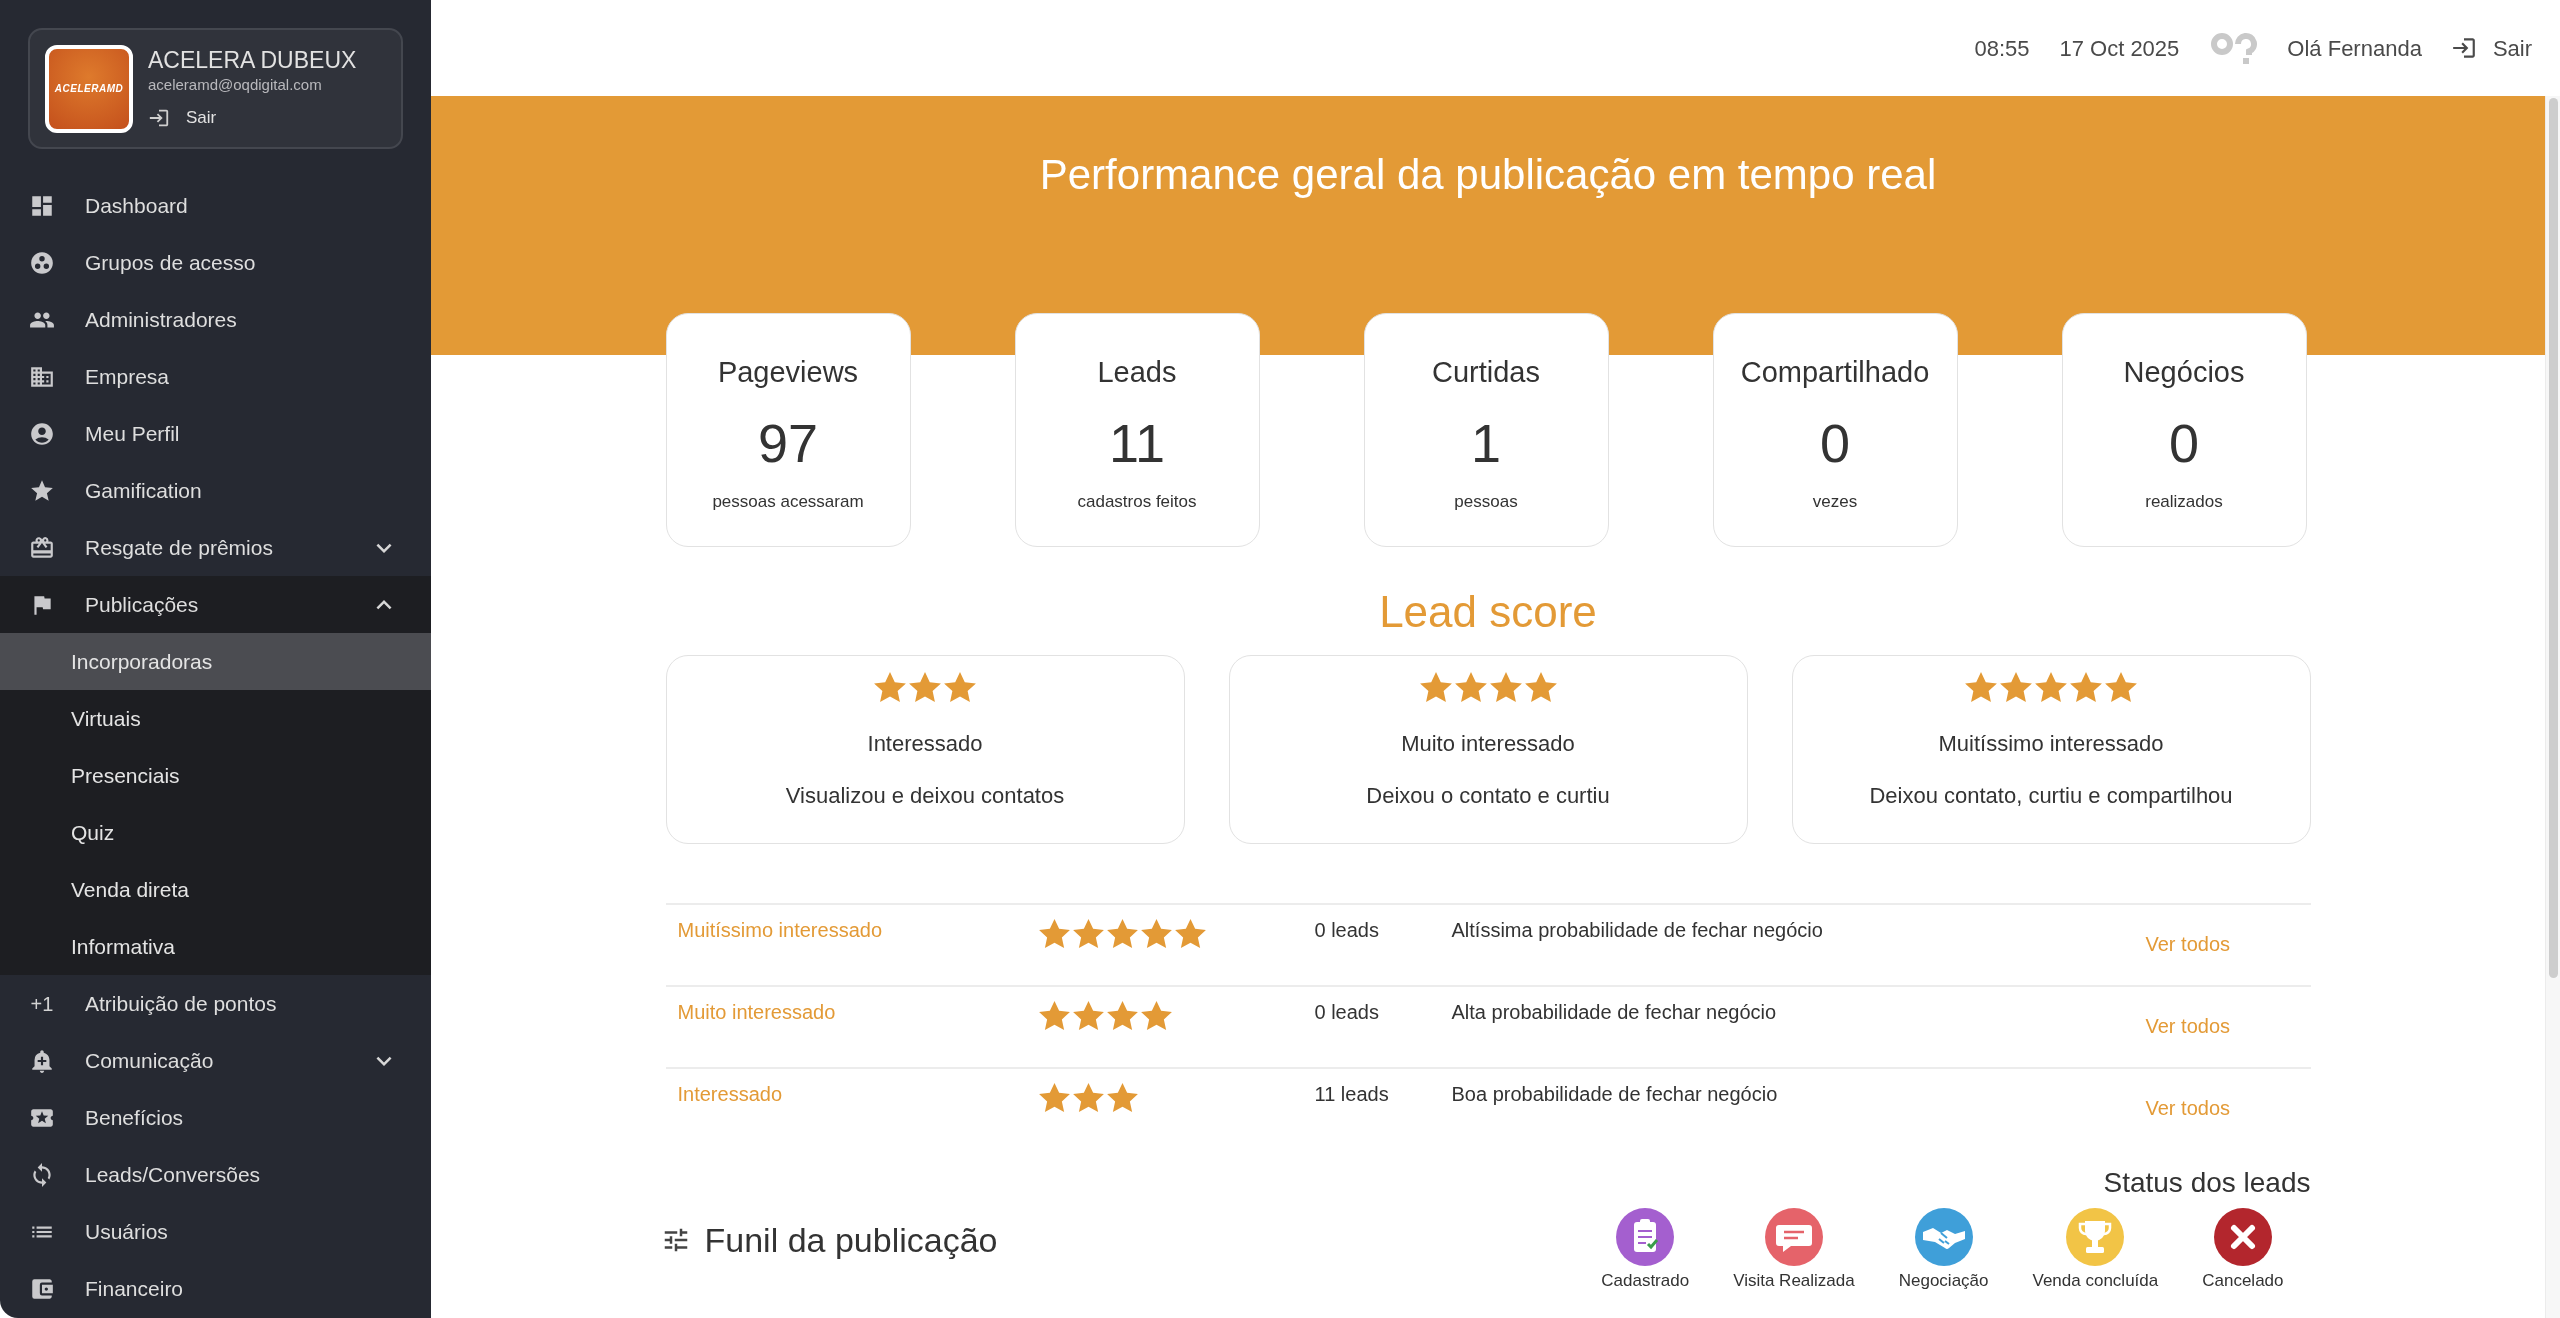  I want to click on sidebar-item: Financeiro, so click(215, 1288).